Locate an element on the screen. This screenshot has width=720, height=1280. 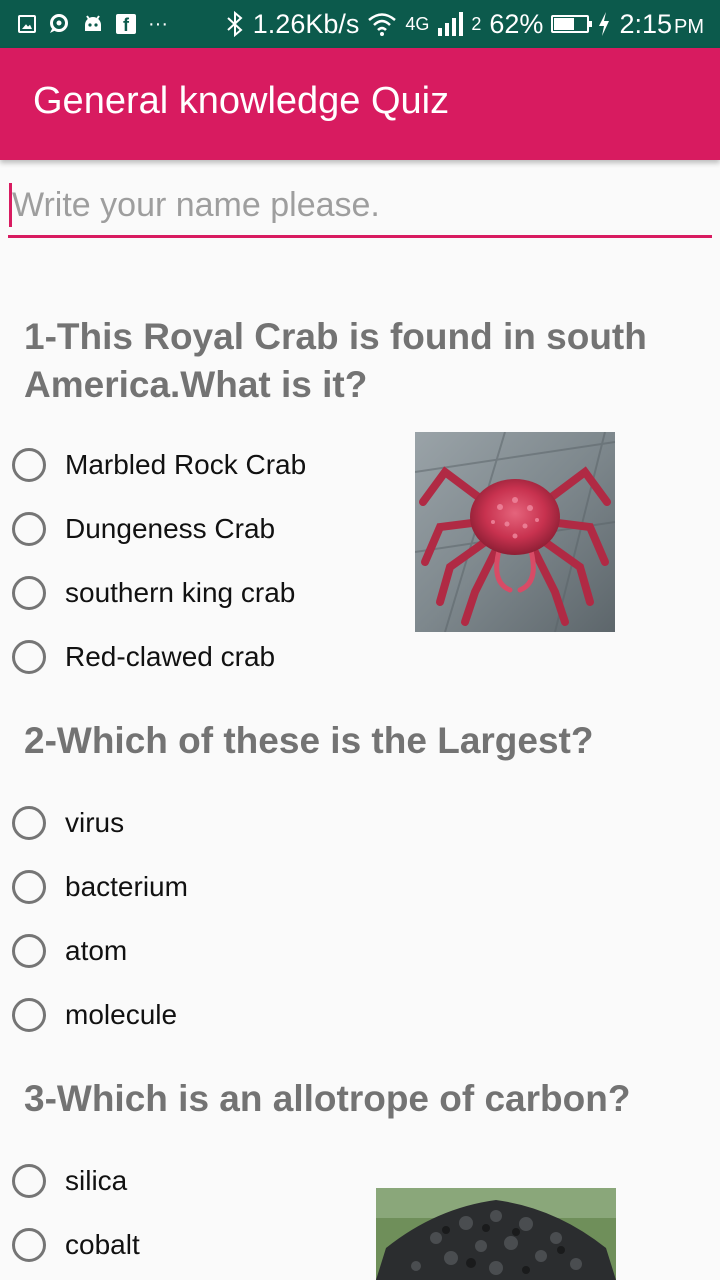
clock: 2:15 PM is located at coordinates (661, 24).